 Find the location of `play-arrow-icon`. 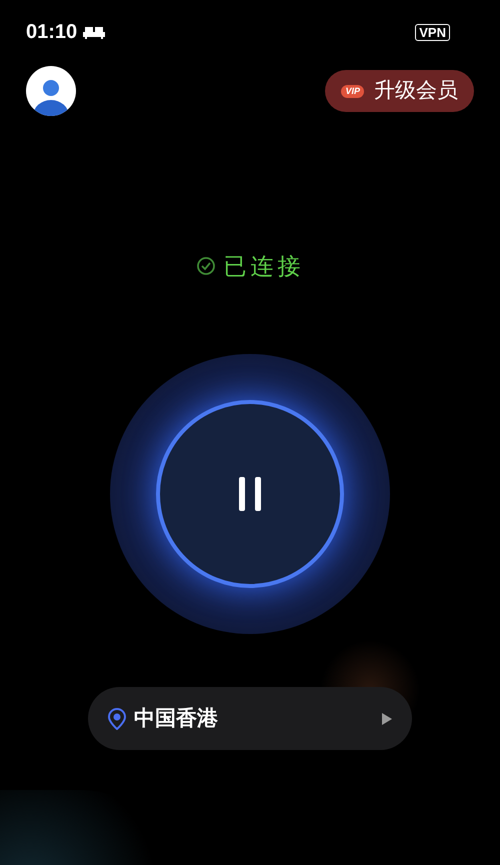

play-arrow-icon is located at coordinates (387, 718).